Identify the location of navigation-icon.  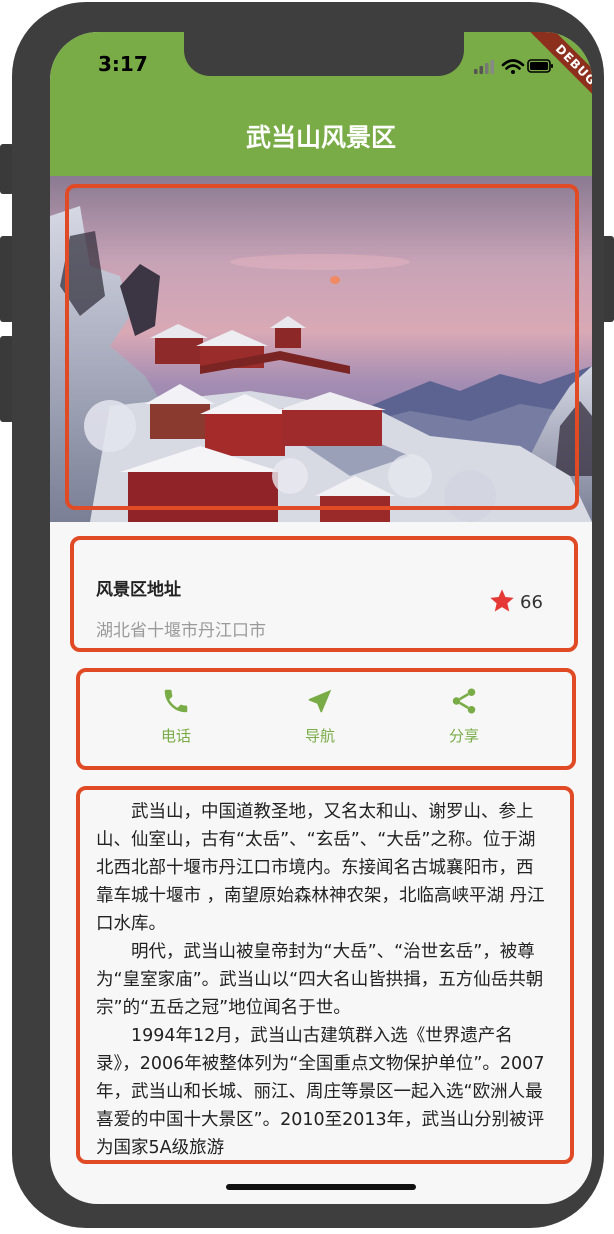
(320, 701).